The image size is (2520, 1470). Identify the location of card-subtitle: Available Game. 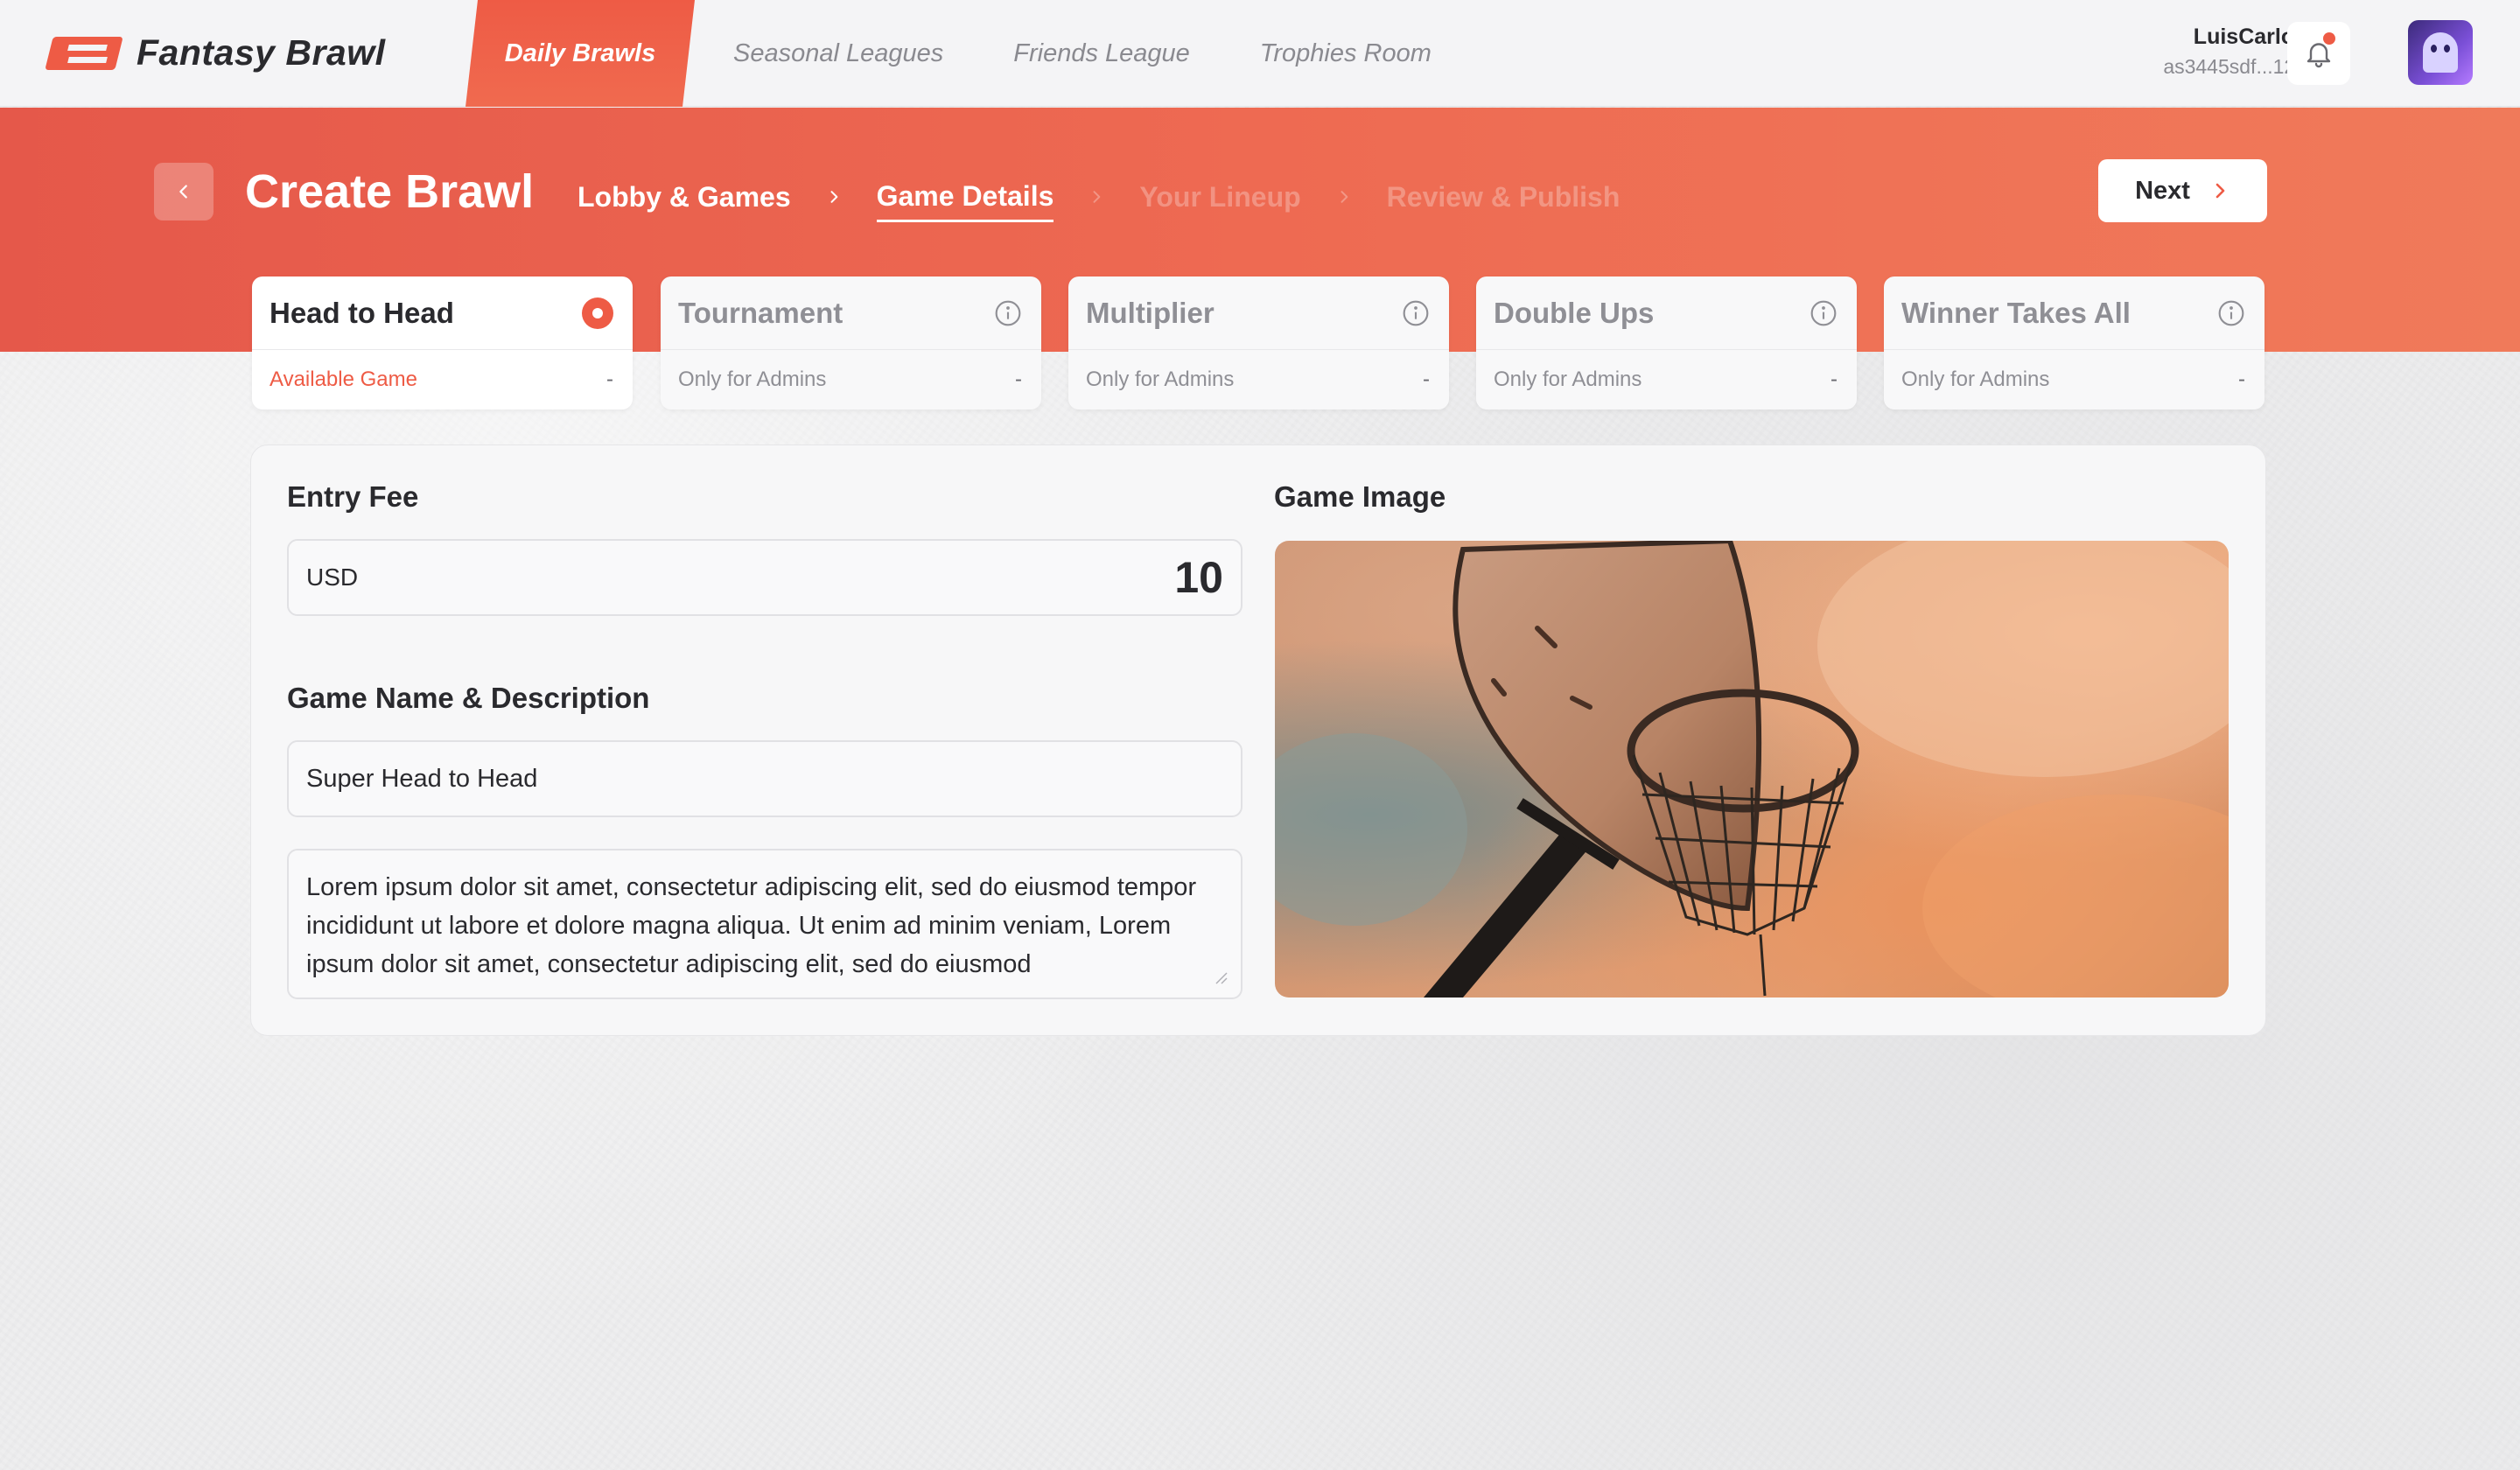
(343, 379).